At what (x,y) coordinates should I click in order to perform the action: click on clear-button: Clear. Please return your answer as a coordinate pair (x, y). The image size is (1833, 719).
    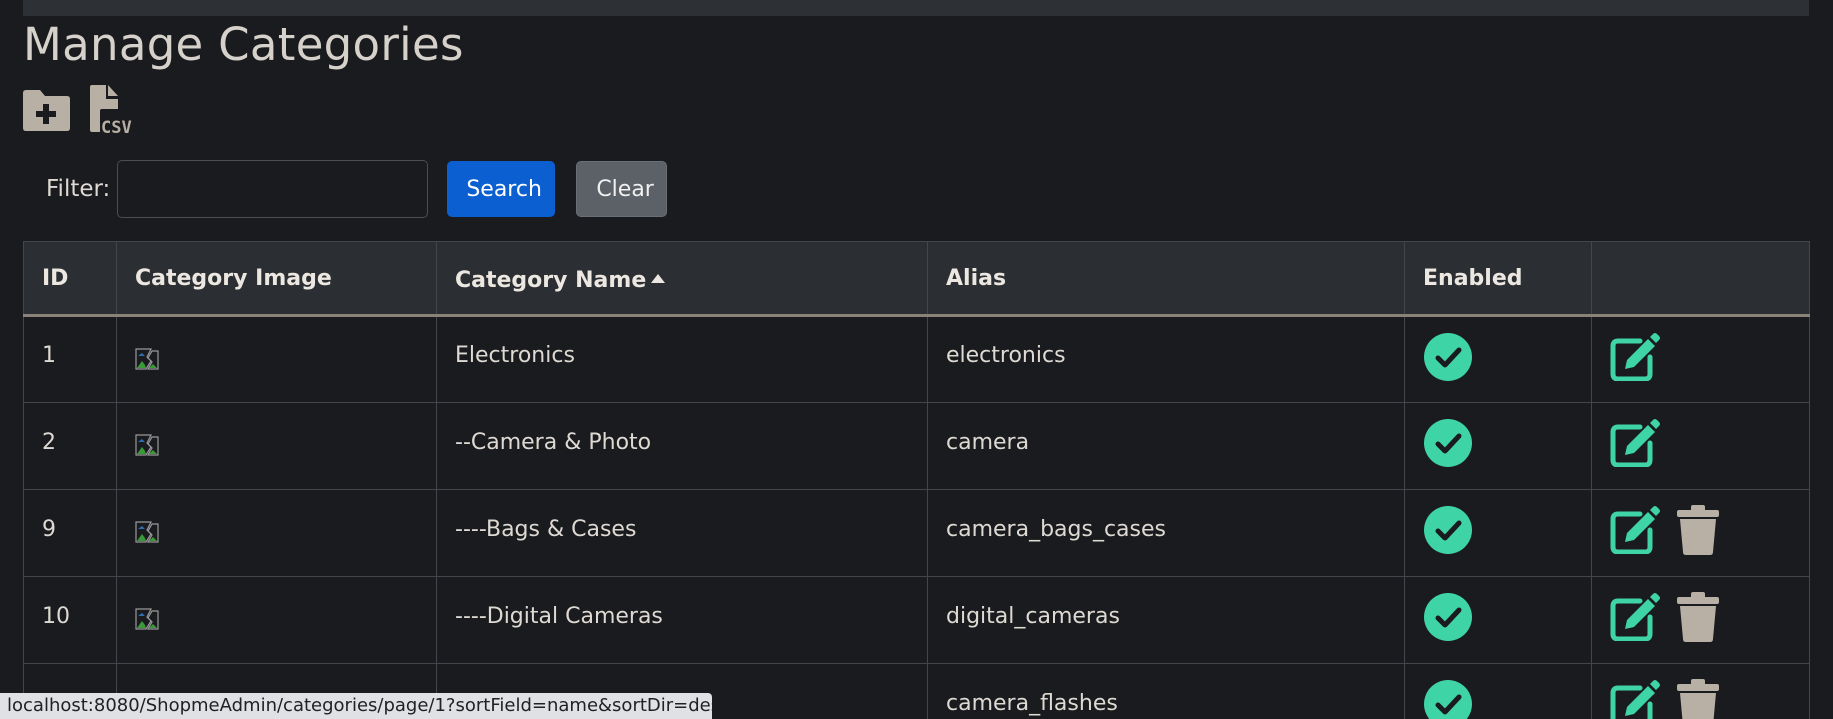
    Looking at the image, I should click on (622, 189).